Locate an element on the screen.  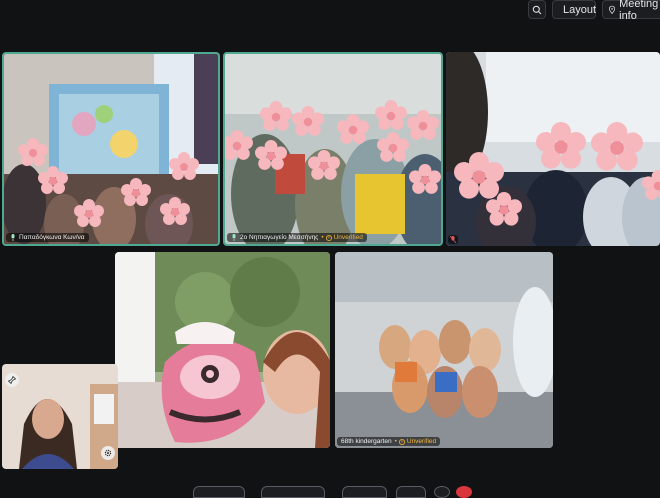
zoom-icon is located at coordinates (537, 9).